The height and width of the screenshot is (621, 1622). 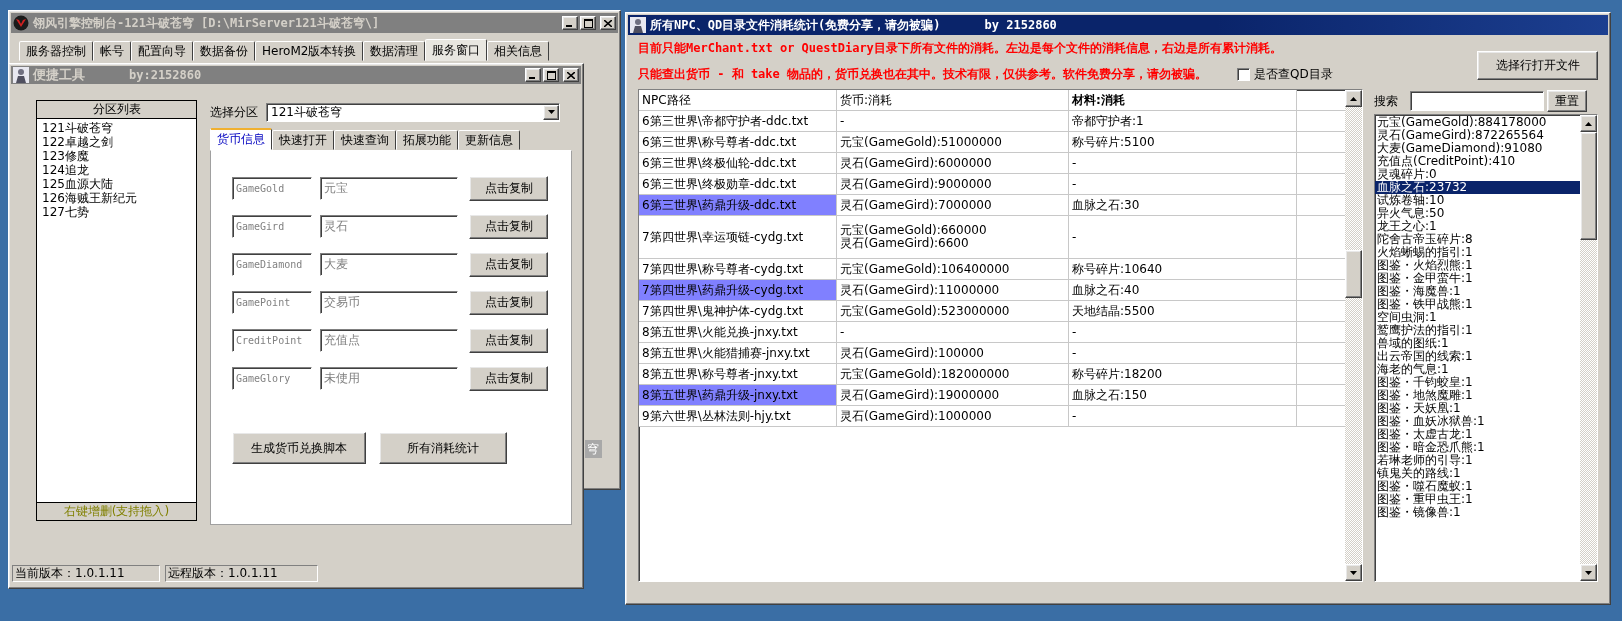 I want to click on list-item: 图鉴・血妖冰狱兽:1, so click(x=1477, y=421).